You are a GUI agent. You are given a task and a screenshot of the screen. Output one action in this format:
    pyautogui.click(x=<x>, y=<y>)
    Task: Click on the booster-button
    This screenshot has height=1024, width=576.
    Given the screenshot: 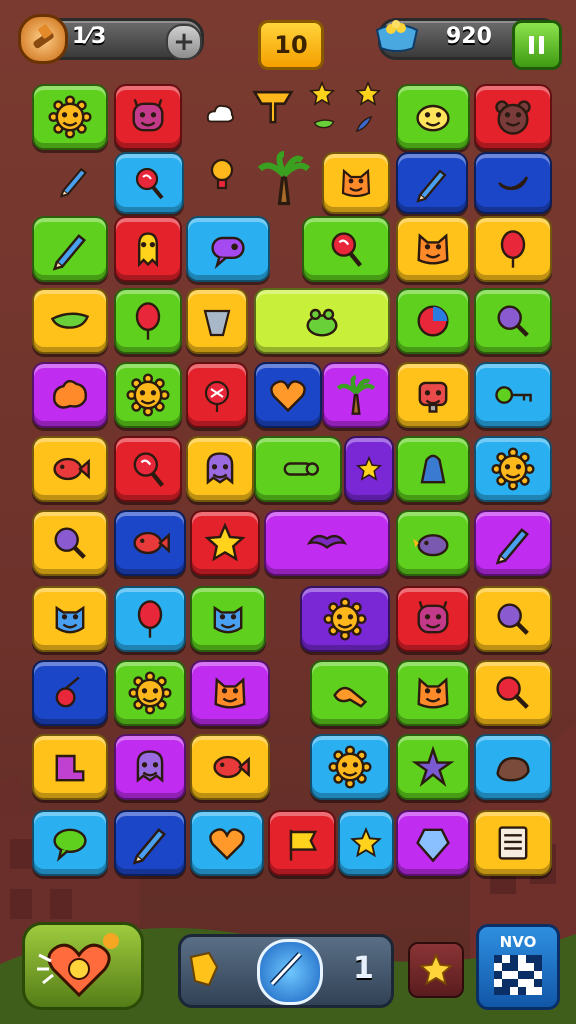 What is the action you would take?
    pyautogui.click(x=83, y=966)
    